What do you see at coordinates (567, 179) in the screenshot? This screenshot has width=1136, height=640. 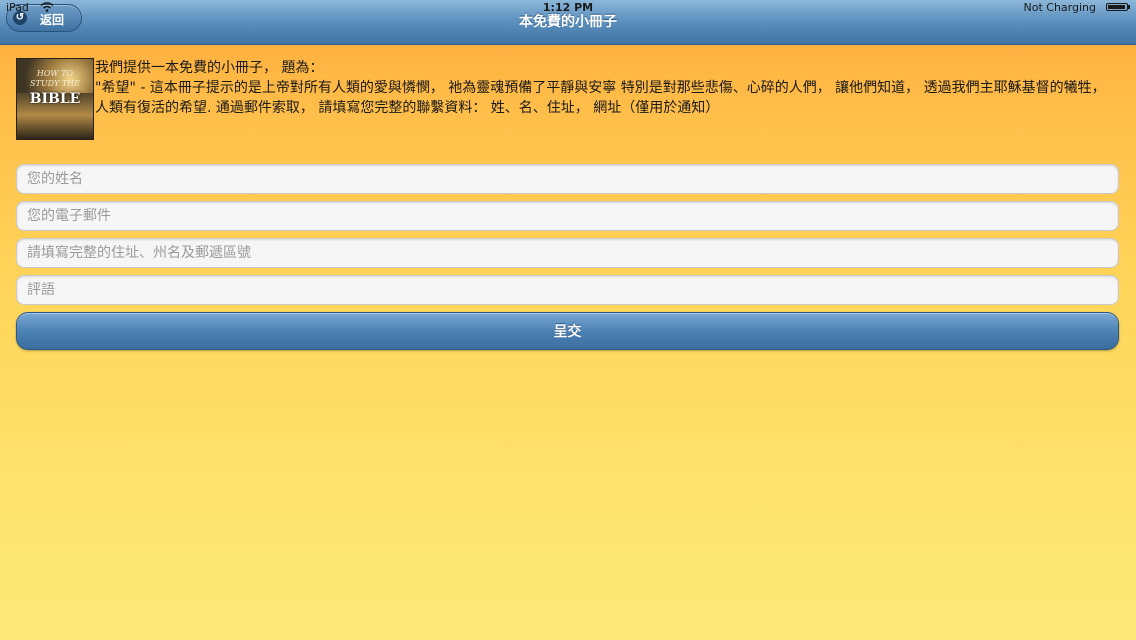 I see `name-input` at bounding box center [567, 179].